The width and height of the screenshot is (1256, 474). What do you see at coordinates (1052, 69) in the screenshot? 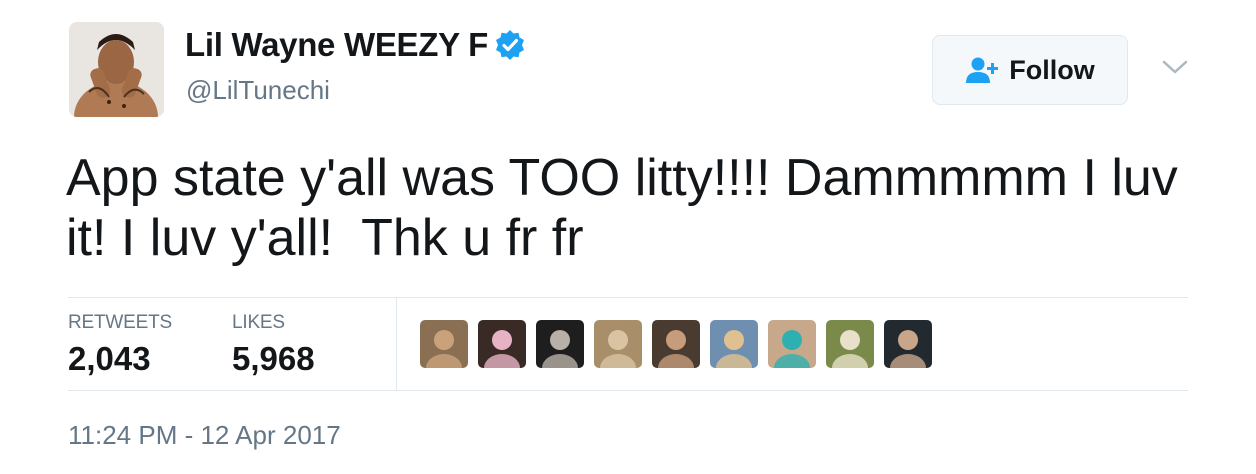
I see `follow-label: Follow` at bounding box center [1052, 69].